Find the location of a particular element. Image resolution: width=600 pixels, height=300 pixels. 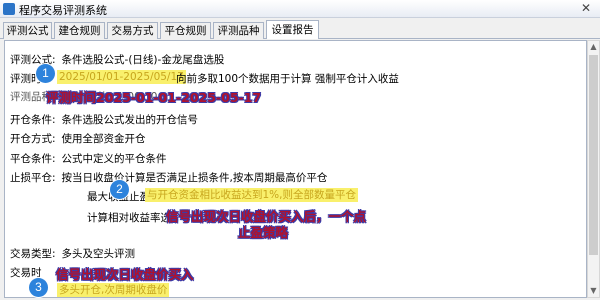

tab-build-rules: 建仓规则 is located at coordinates (79, 30).